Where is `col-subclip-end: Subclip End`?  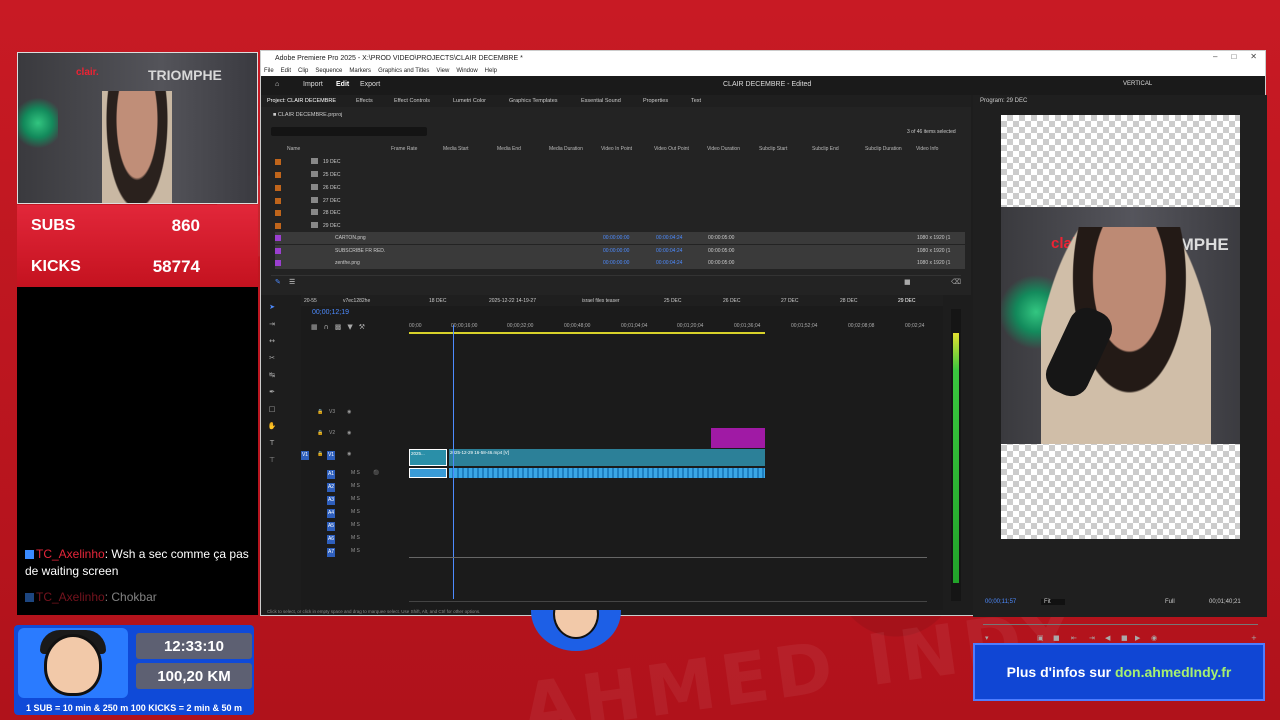 col-subclip-end: Subclip End is located at coordinates (825, 149).